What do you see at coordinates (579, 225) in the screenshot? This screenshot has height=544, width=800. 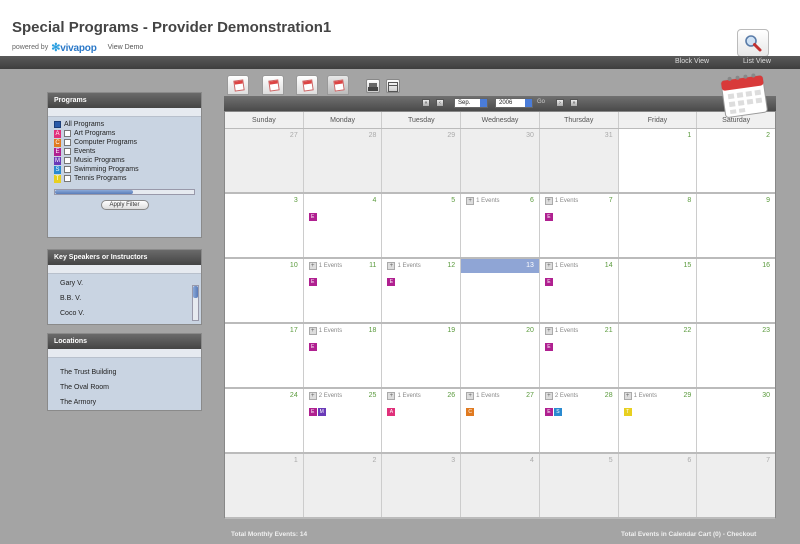 I see `calendar-day-cell: 7 +1 Events E` at bounding box center [579, 225].